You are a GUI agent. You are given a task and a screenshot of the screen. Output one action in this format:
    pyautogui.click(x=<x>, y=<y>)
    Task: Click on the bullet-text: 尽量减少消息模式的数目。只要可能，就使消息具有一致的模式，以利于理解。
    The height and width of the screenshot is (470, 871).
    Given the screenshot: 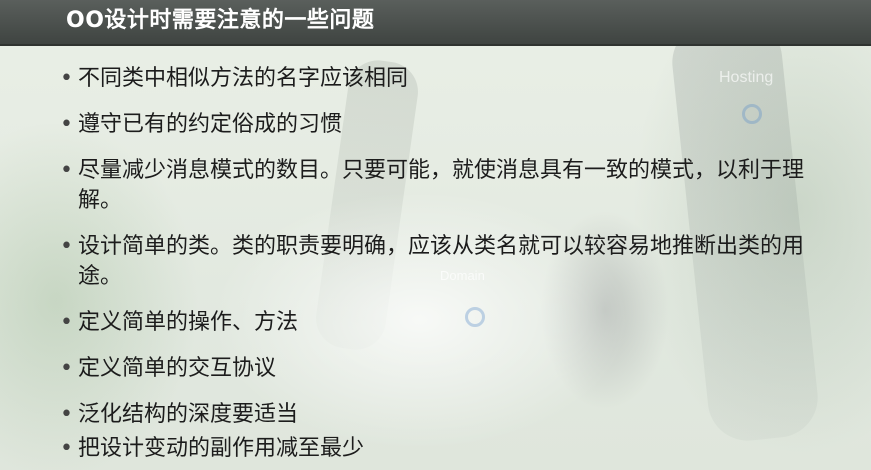 What is the action you would take?
    pyautogui.click(x=441, y=185)
    